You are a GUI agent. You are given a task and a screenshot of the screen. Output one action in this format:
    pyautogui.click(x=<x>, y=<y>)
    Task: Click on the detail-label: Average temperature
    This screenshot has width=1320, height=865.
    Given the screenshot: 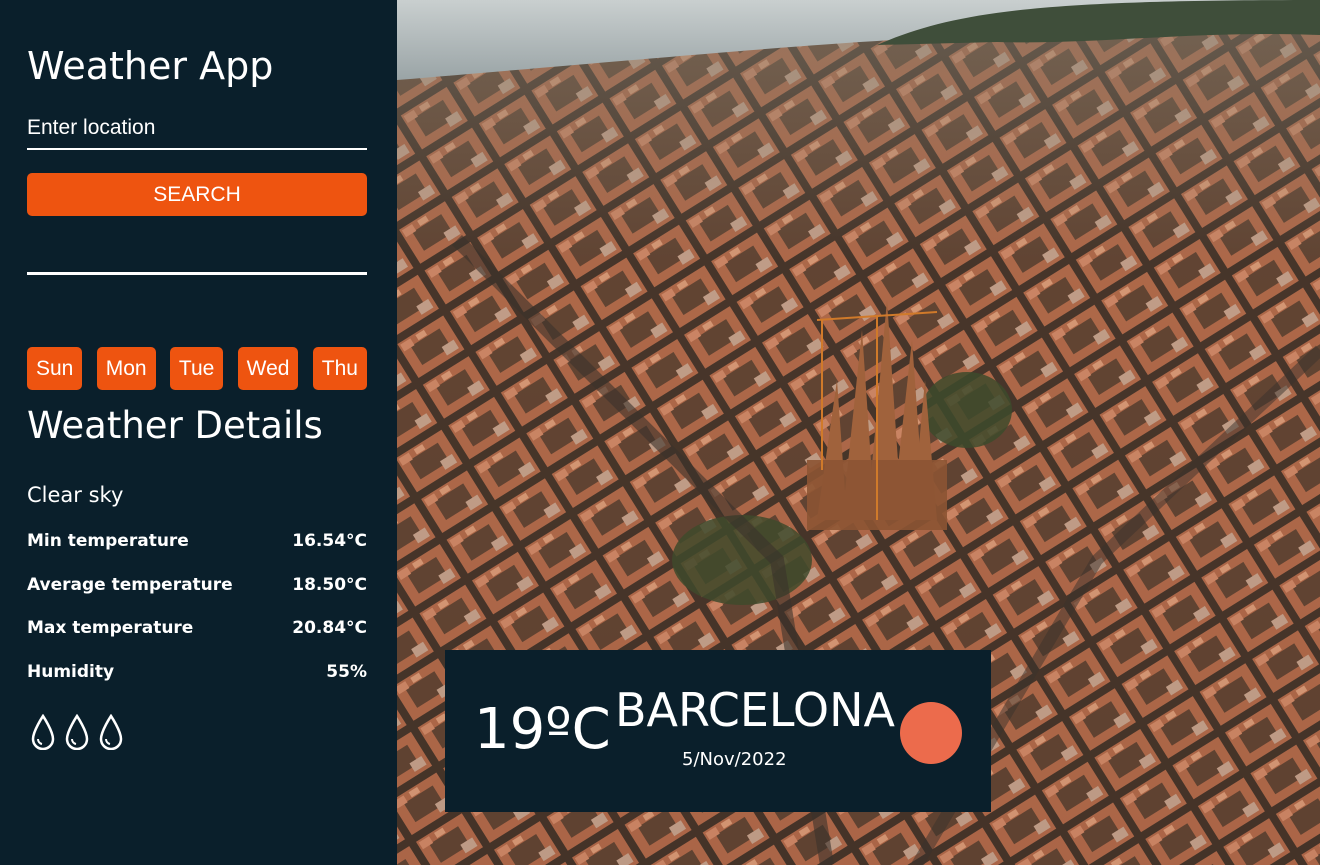 What is the action you would take?
    pyautogui.click(x=130, y=585)
    